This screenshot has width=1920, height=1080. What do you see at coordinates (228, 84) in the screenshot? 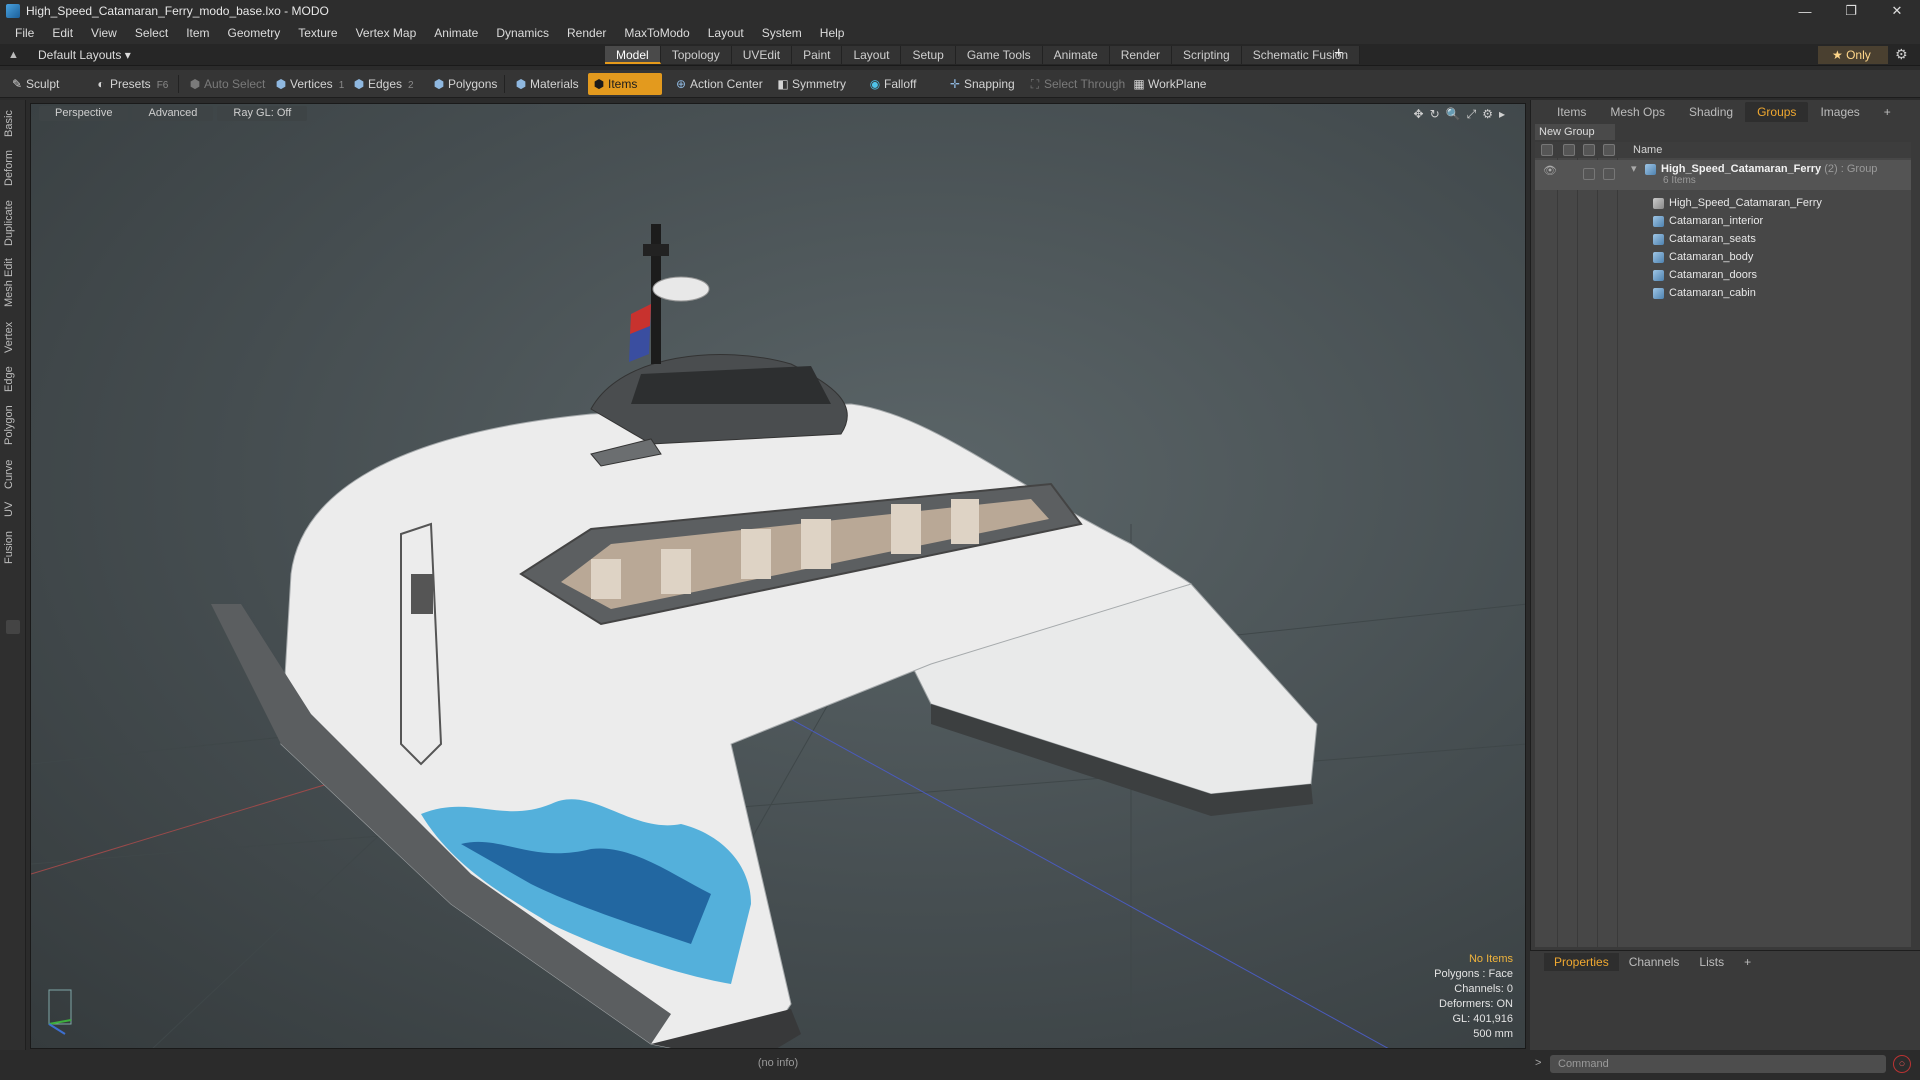
I see `auto-select-button: ⬢ Auto Select` at bounding box center [228, 84].